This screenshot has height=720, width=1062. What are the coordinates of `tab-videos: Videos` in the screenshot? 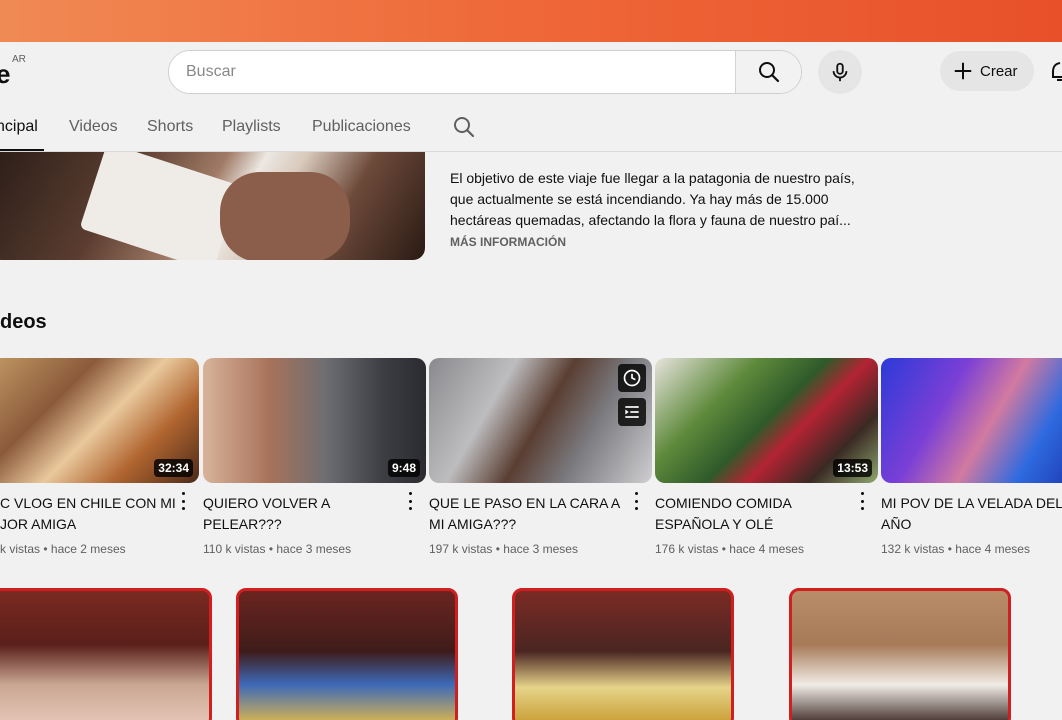 It's located at (93, 127).